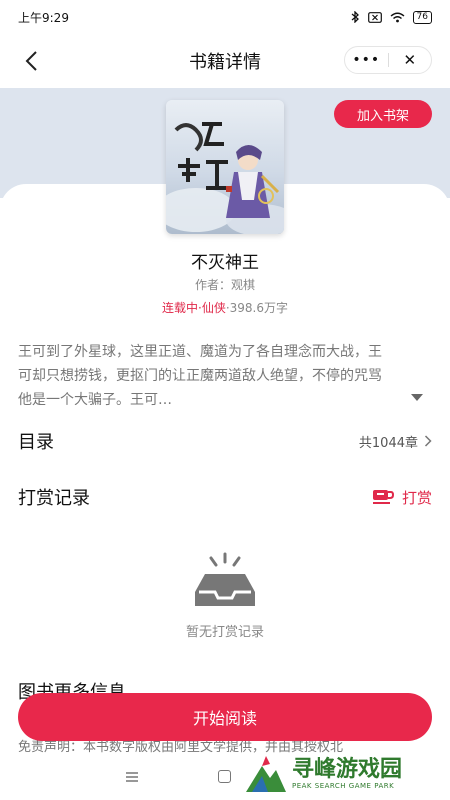  What do you see at coordinates (225, 61) in the screenshot?
I see `nav-bar: 书籍详情 ••• ✕` at bounding box center [225, 61].